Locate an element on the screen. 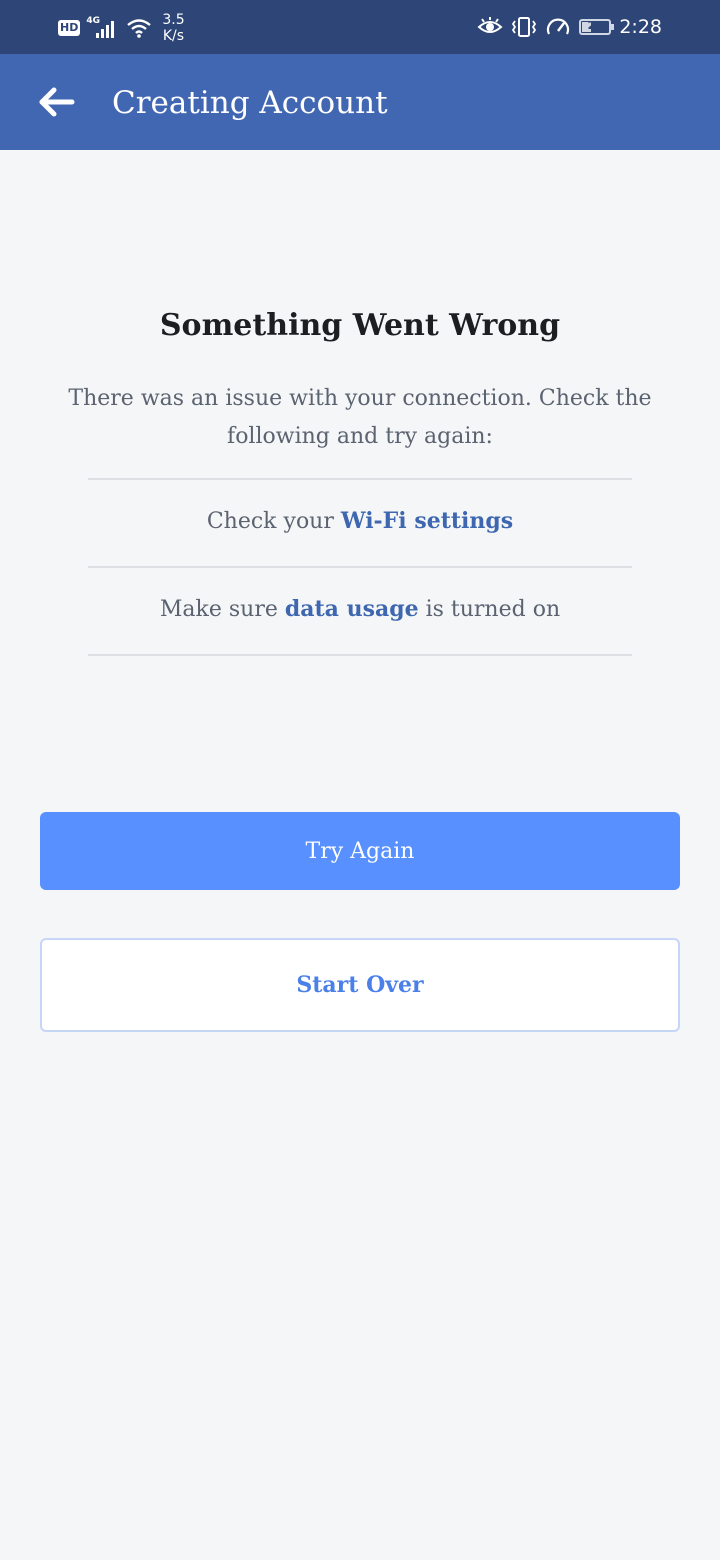 The width and height of the screenshot is (720, 1560). status-right: 27 2:28 is located at coordinates (569, 27).